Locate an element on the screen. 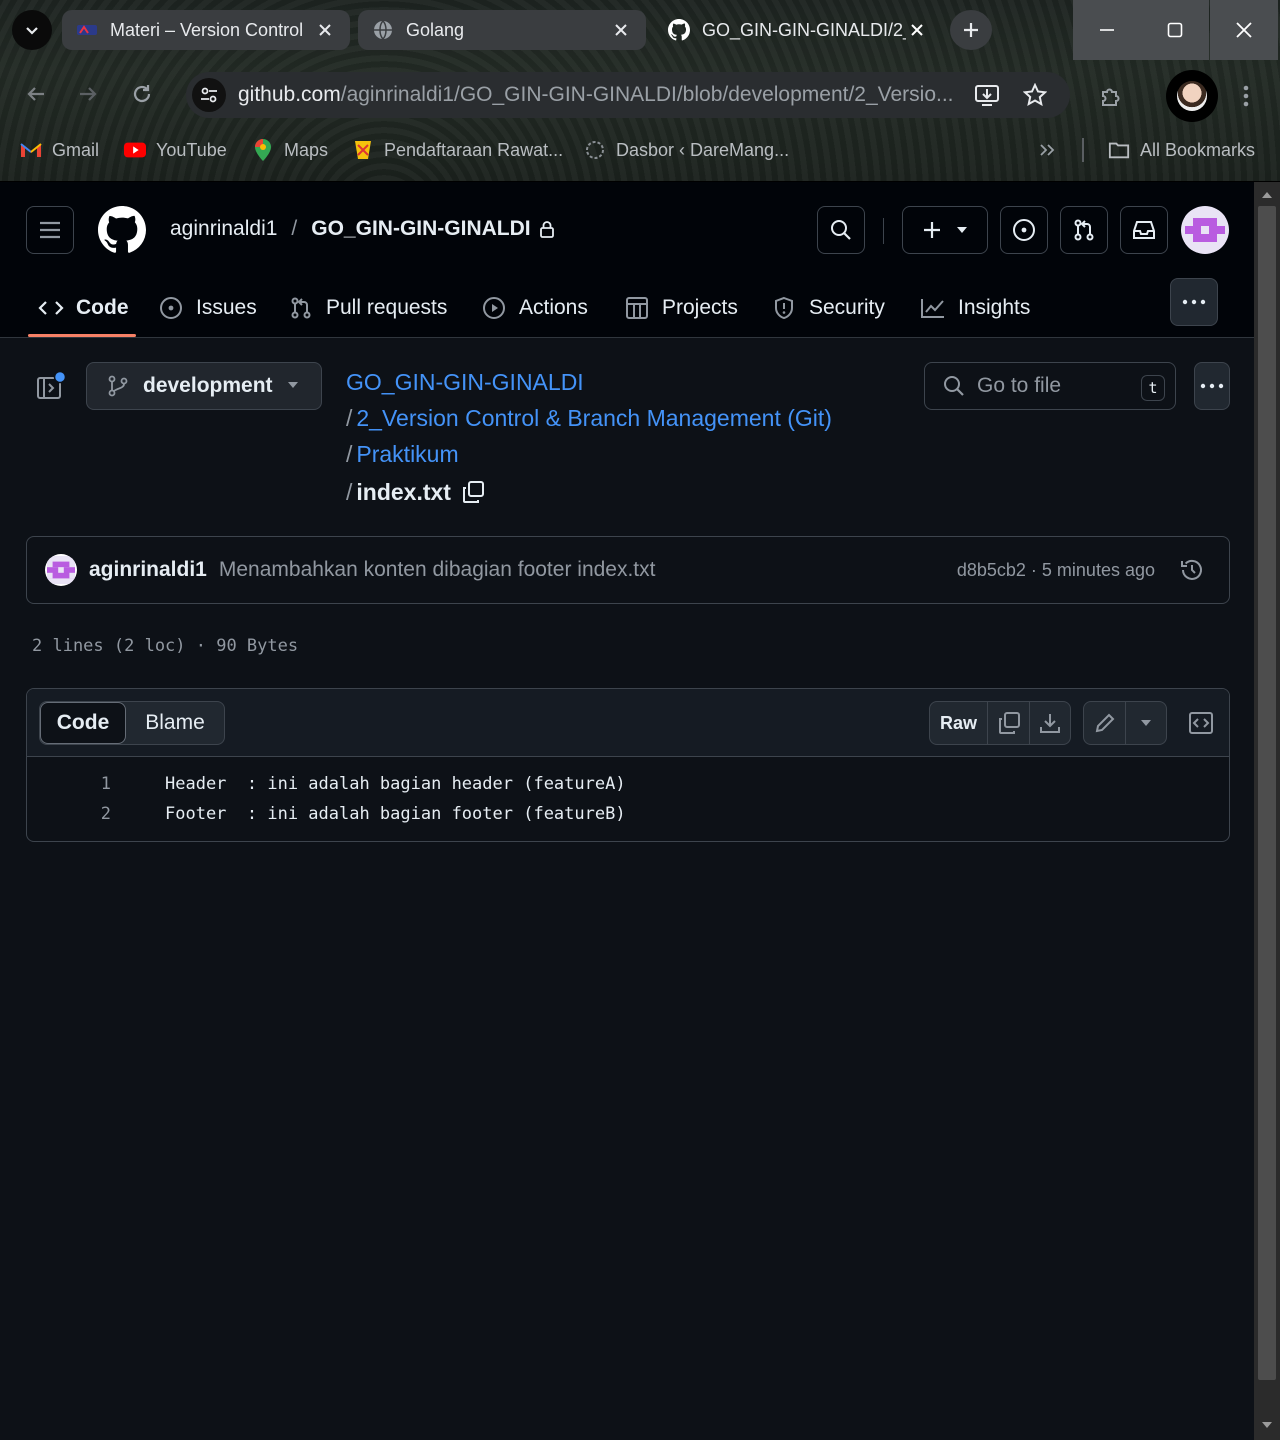 The width and height of the screenshot is (1280, 1440). github-logo-icon is located at coordinates (123, 231).